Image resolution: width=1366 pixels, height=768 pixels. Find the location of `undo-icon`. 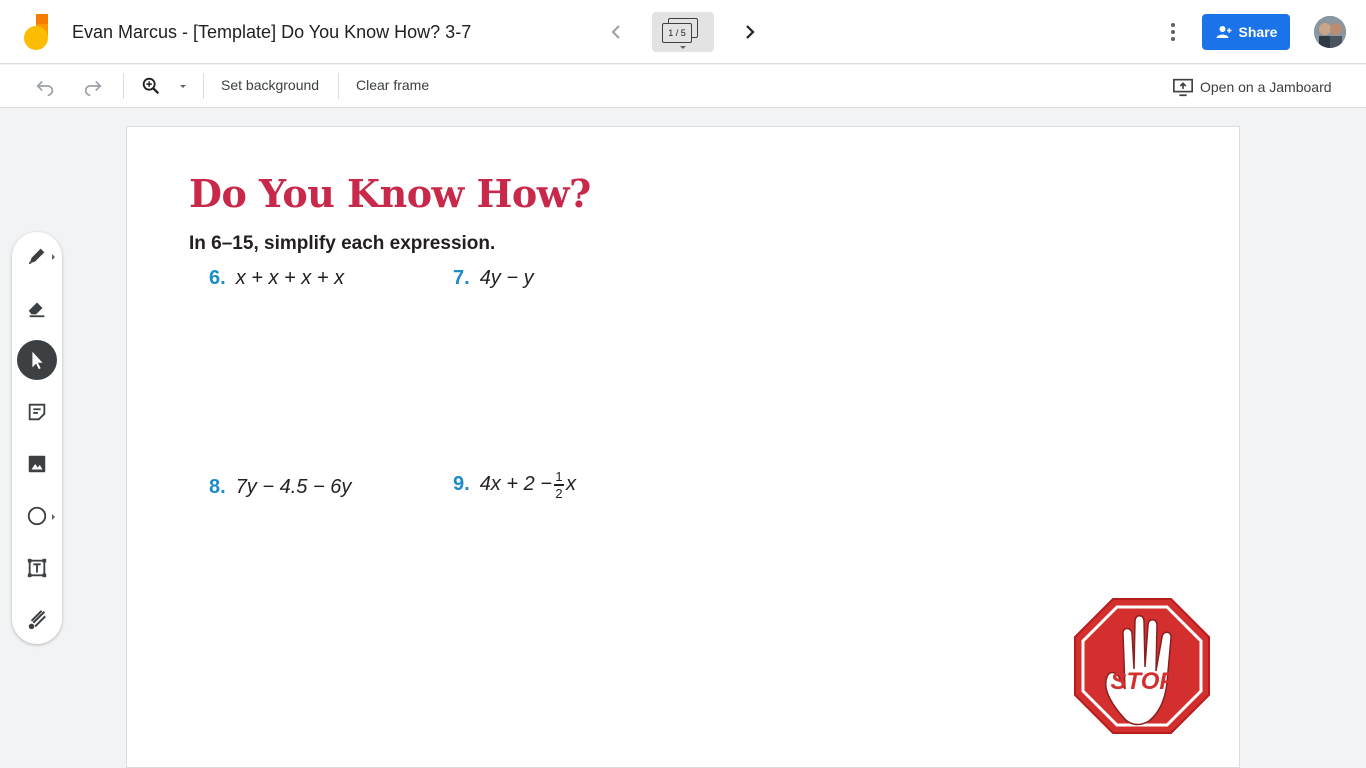

undo-icon is located at coordinates (45, 88).